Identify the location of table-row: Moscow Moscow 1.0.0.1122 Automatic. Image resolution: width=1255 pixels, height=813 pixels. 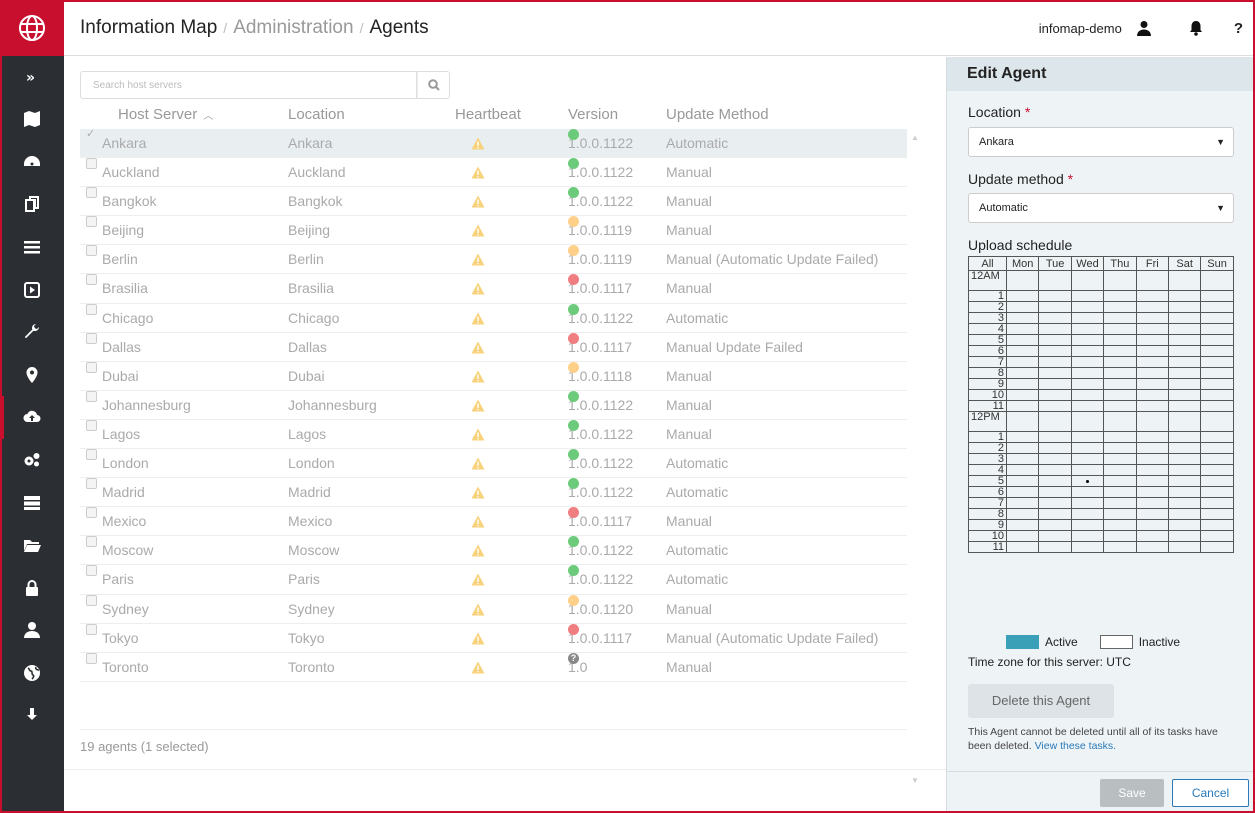
(493, 551).